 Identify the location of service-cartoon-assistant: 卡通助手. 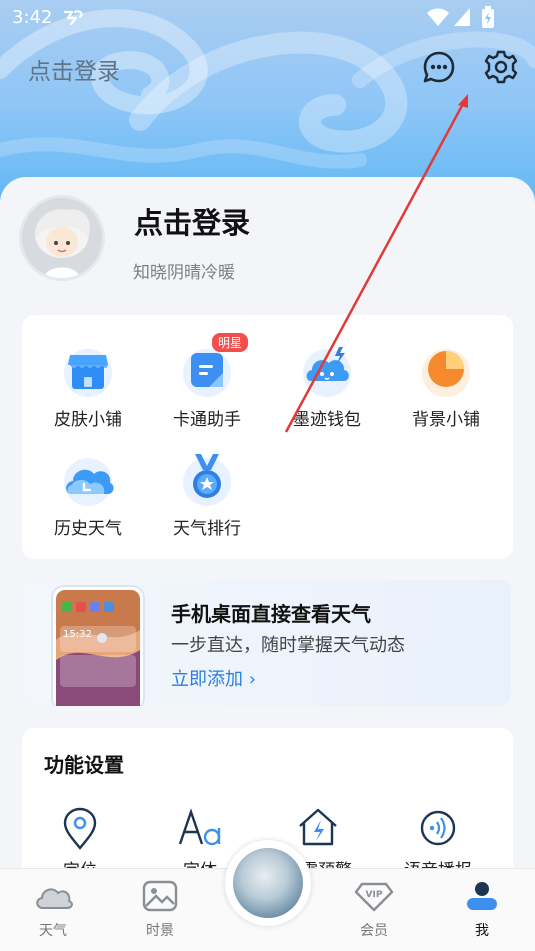
(207, 386).